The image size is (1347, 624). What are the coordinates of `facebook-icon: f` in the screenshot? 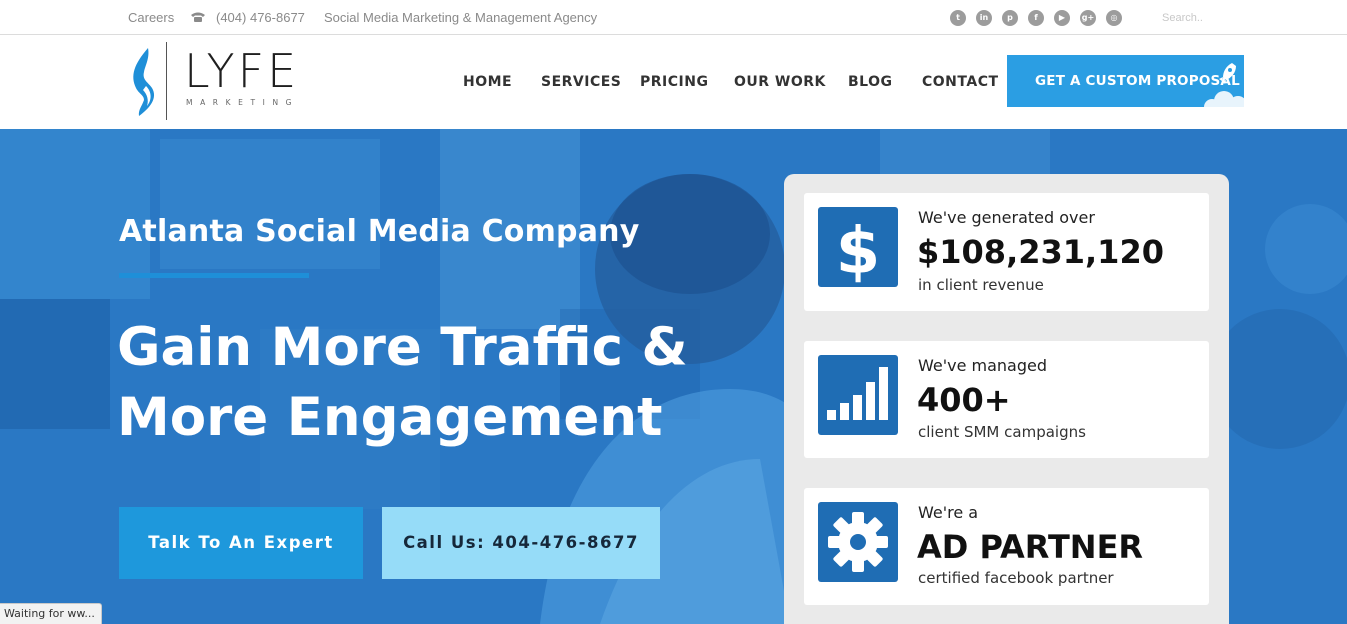 It's located at (1036, 18).